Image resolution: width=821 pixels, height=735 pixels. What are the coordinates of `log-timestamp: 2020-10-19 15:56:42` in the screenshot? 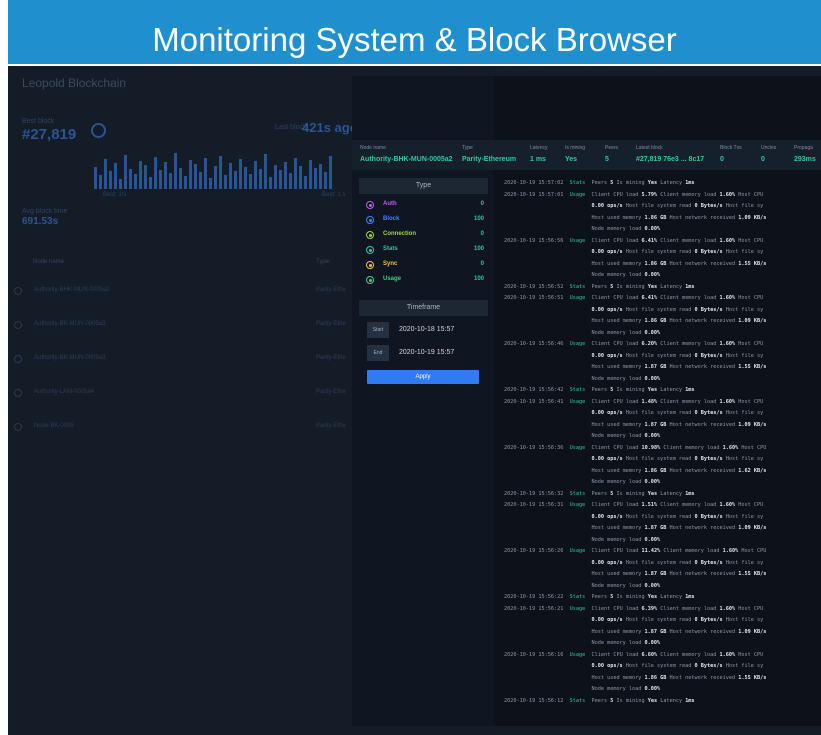 It's located at (537, 390).